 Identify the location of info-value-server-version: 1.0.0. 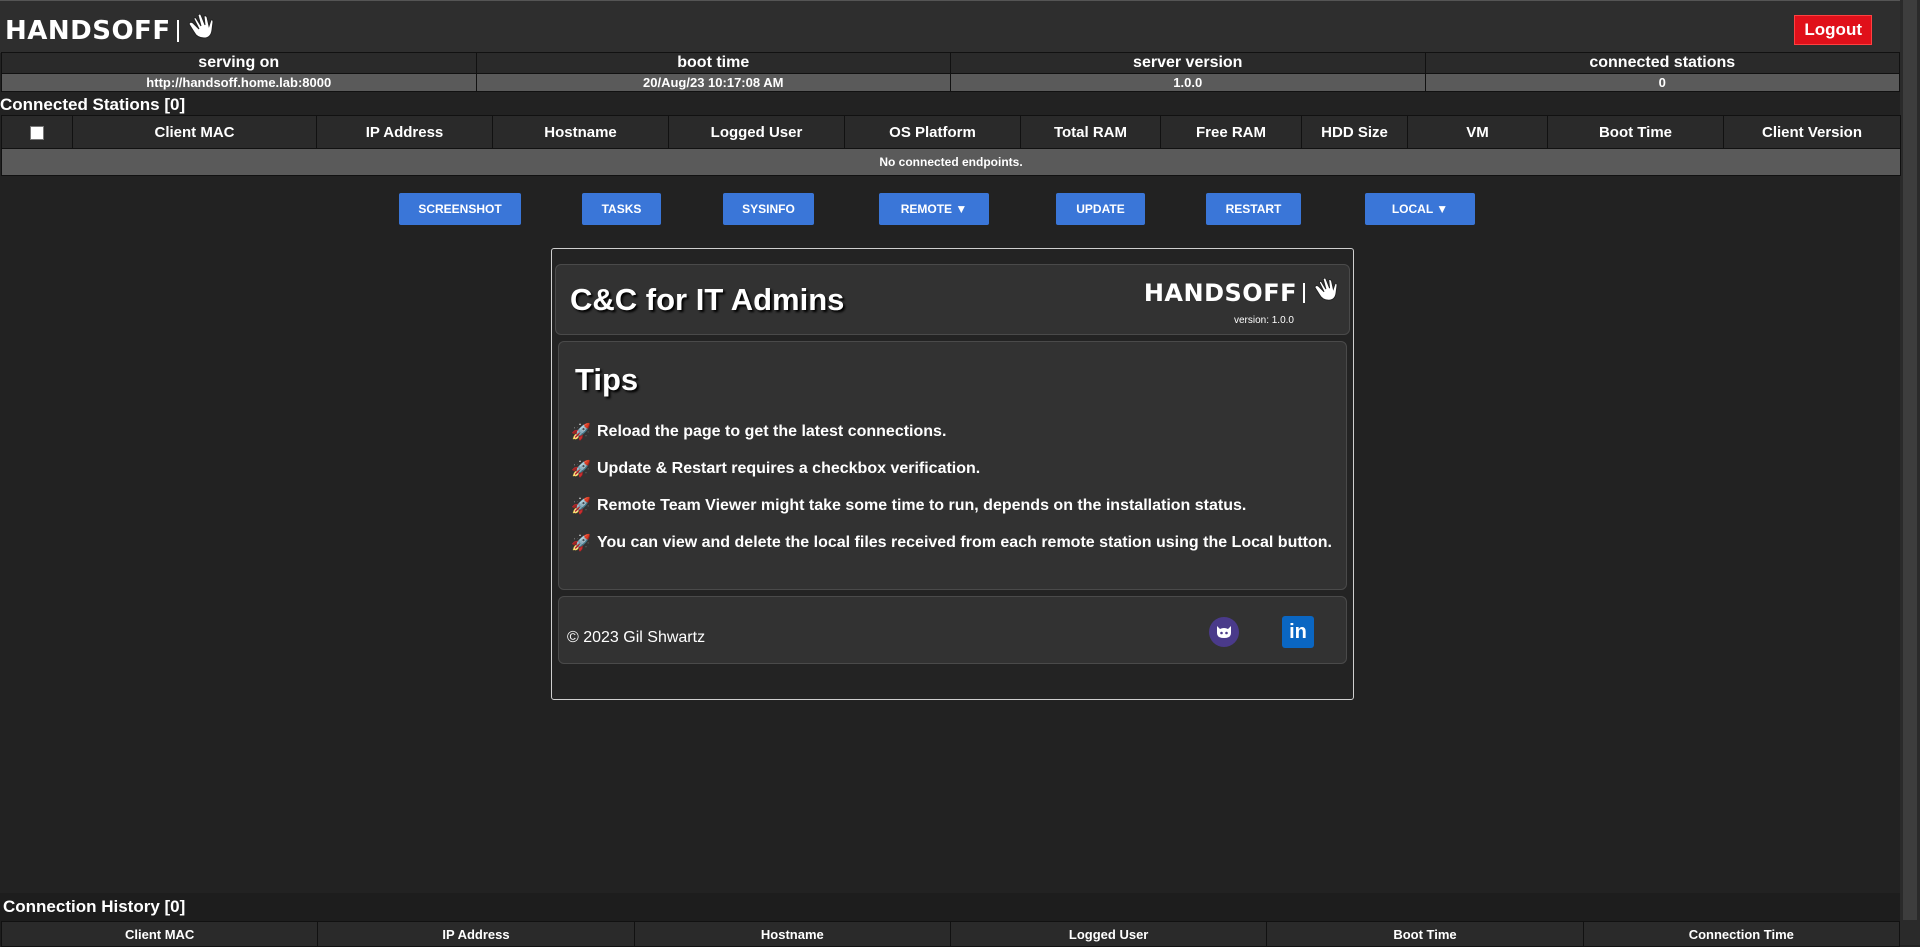
(1188, 82).